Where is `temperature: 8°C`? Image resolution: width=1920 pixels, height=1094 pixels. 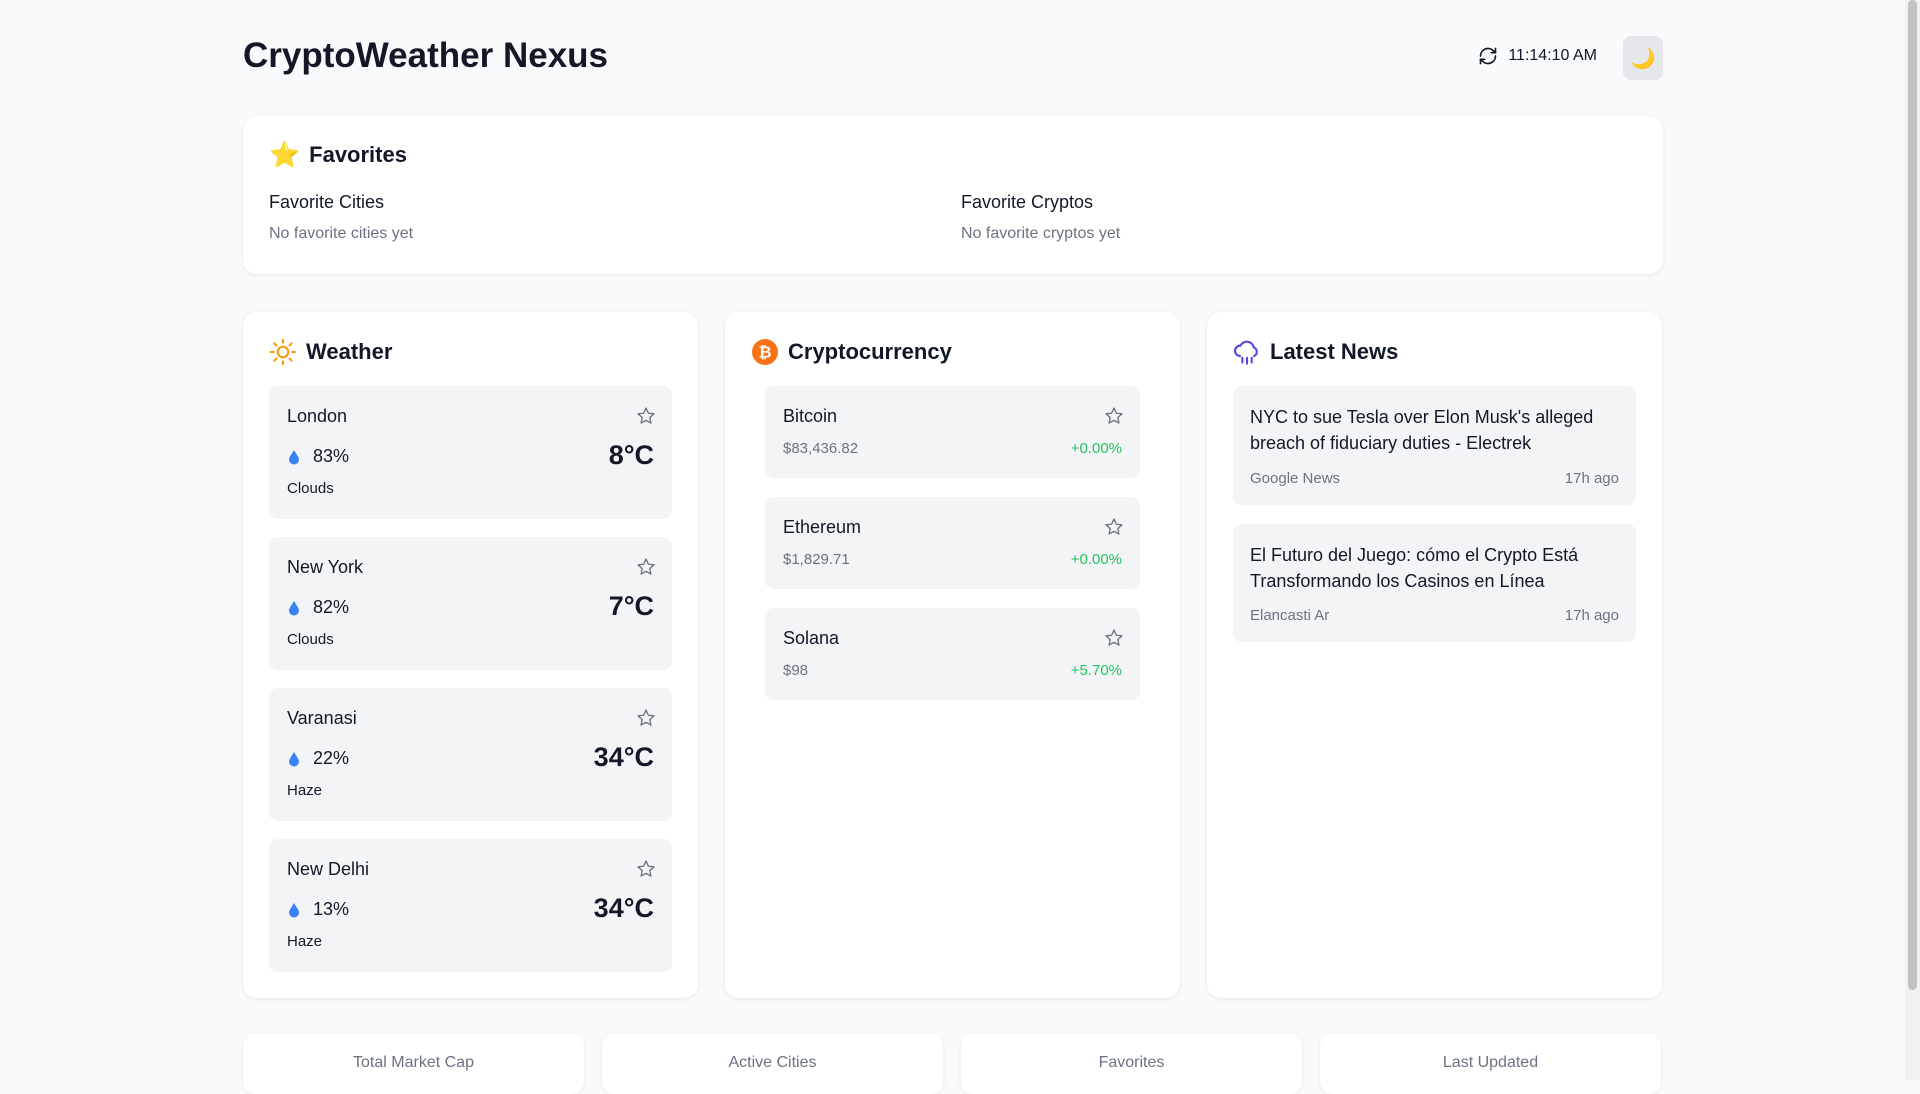
temperature: 8°C is located at coordinates (631, 455).